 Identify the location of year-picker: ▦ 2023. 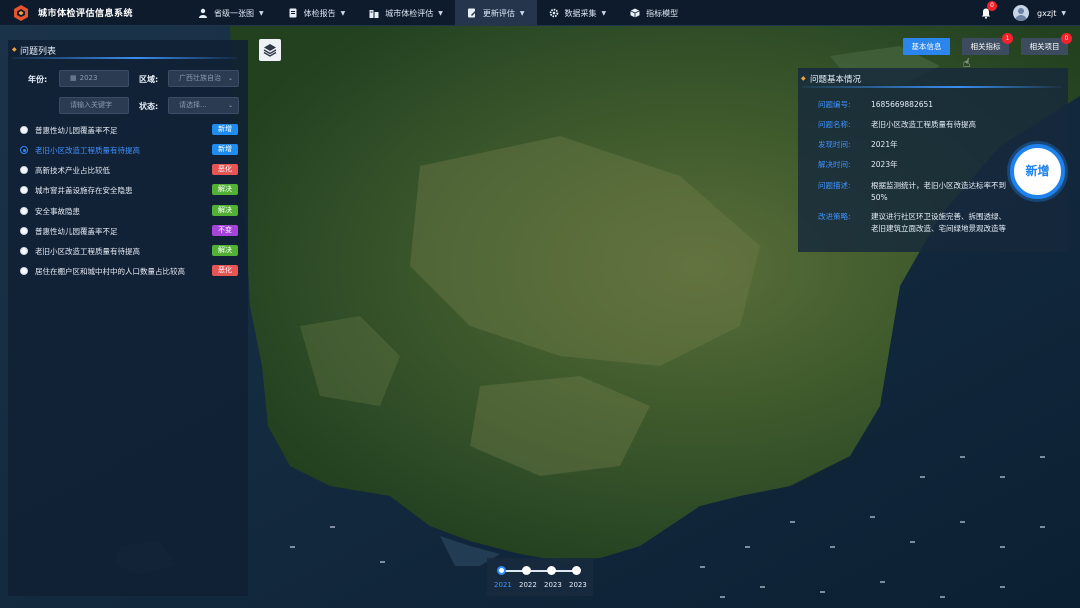
(94, 78).